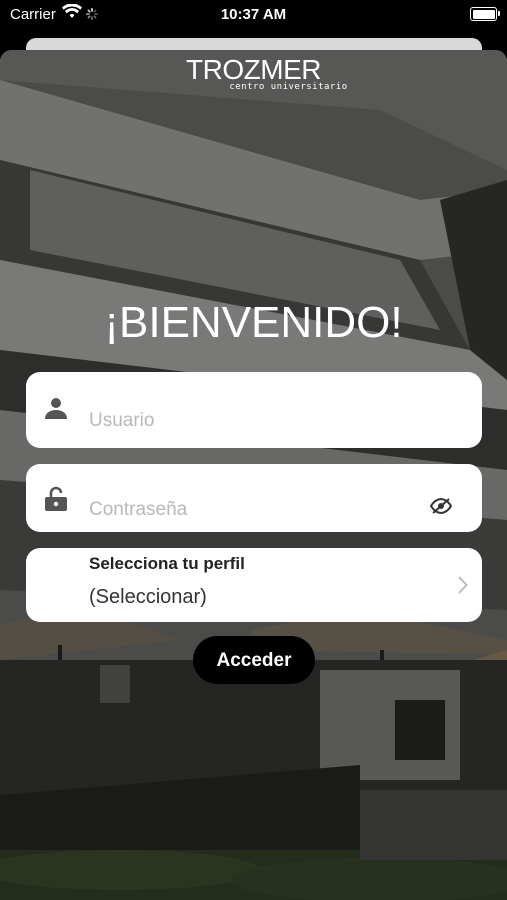 Image resolution: width=507 pixels, height=900 pixels. Describe the element at coordinates (254, 585) in the screenshot. I see `profile-select: Selecciona tu perfil (Seleccionar)` at that location.